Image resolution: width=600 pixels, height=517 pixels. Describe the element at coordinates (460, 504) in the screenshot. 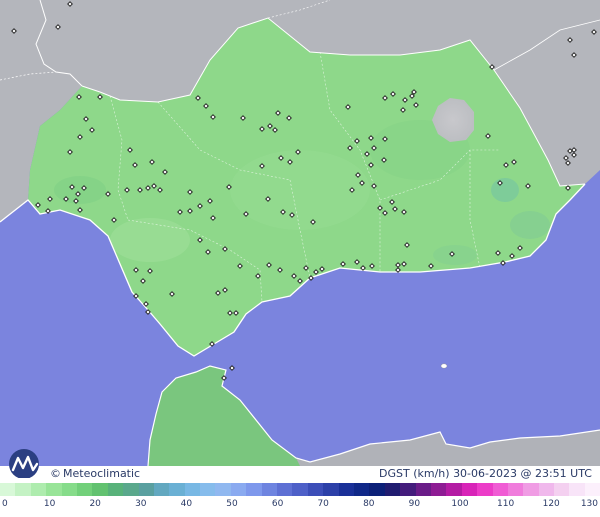

I see `color-scale-tick: 100` at that location.